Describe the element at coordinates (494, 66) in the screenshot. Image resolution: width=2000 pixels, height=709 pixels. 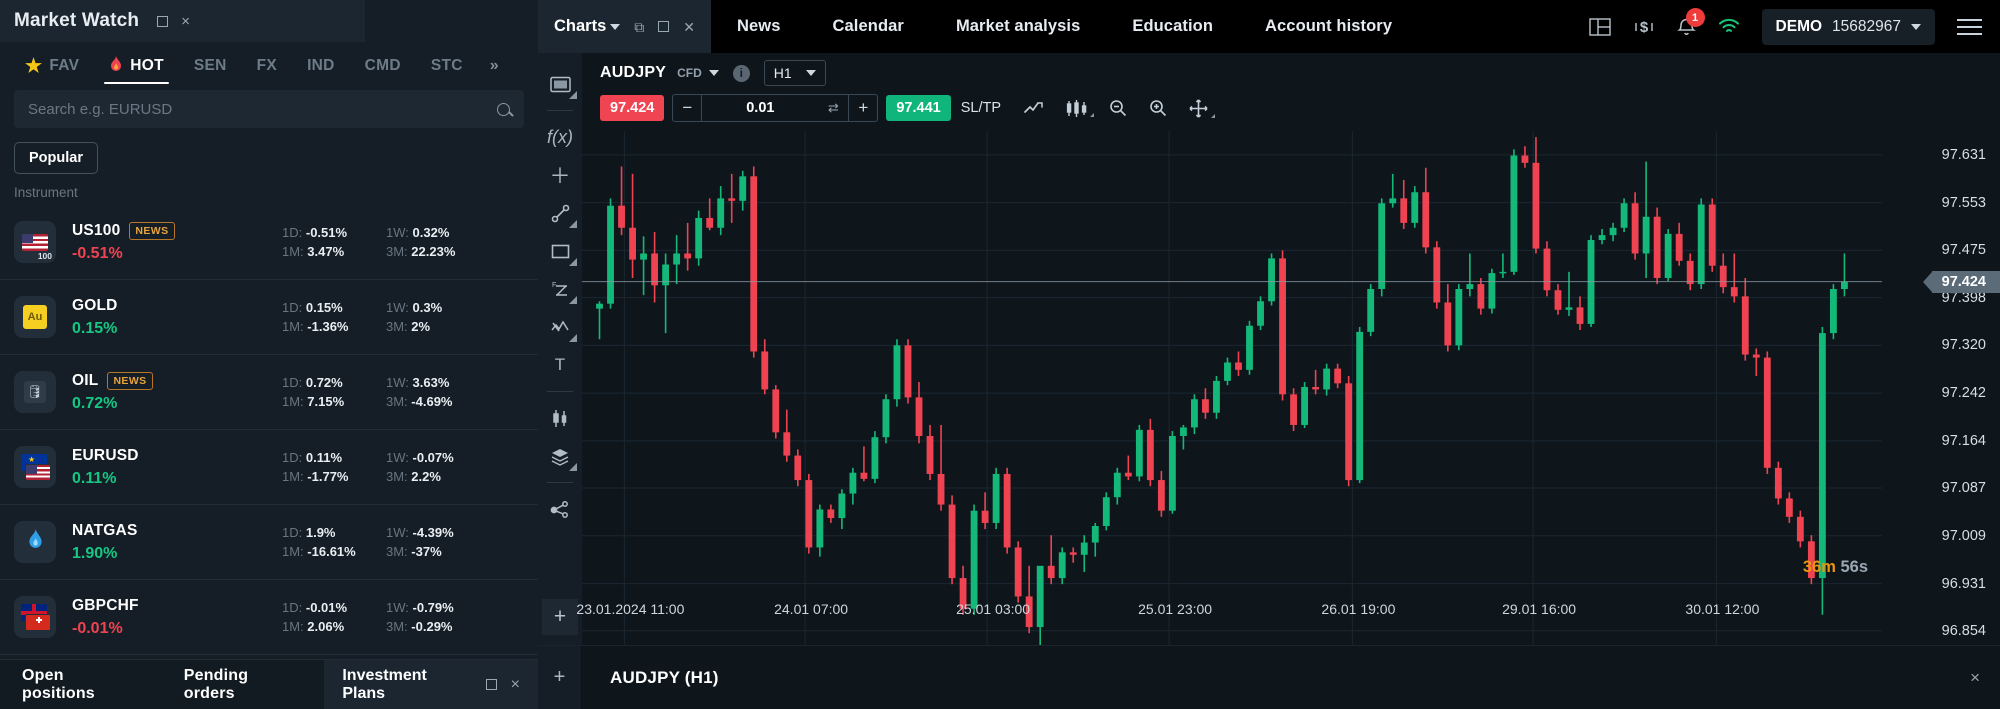
I see `tabs-overflow-icon: »` at that location.